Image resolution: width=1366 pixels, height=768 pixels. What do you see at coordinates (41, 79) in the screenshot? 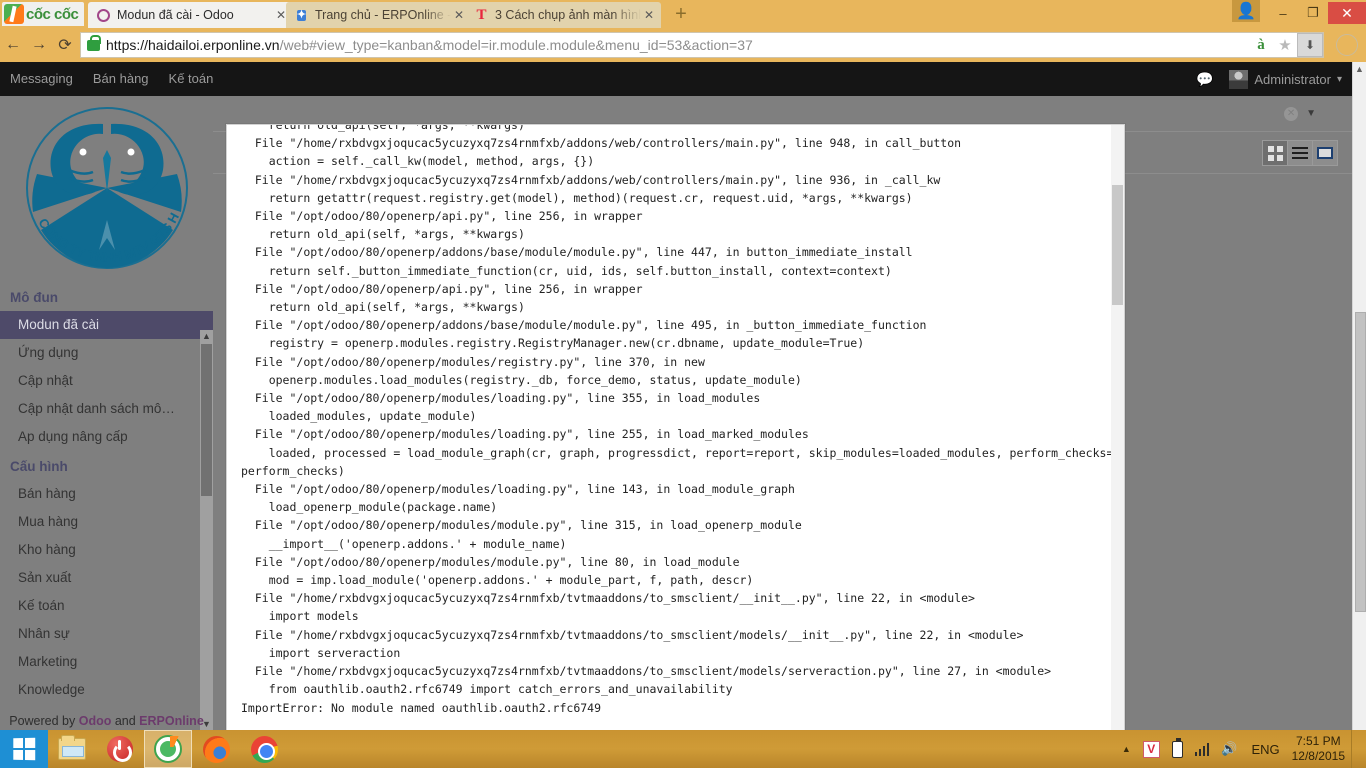
I see `navbar-menu-messaging: Messaging` at bounding box center [41, 79].